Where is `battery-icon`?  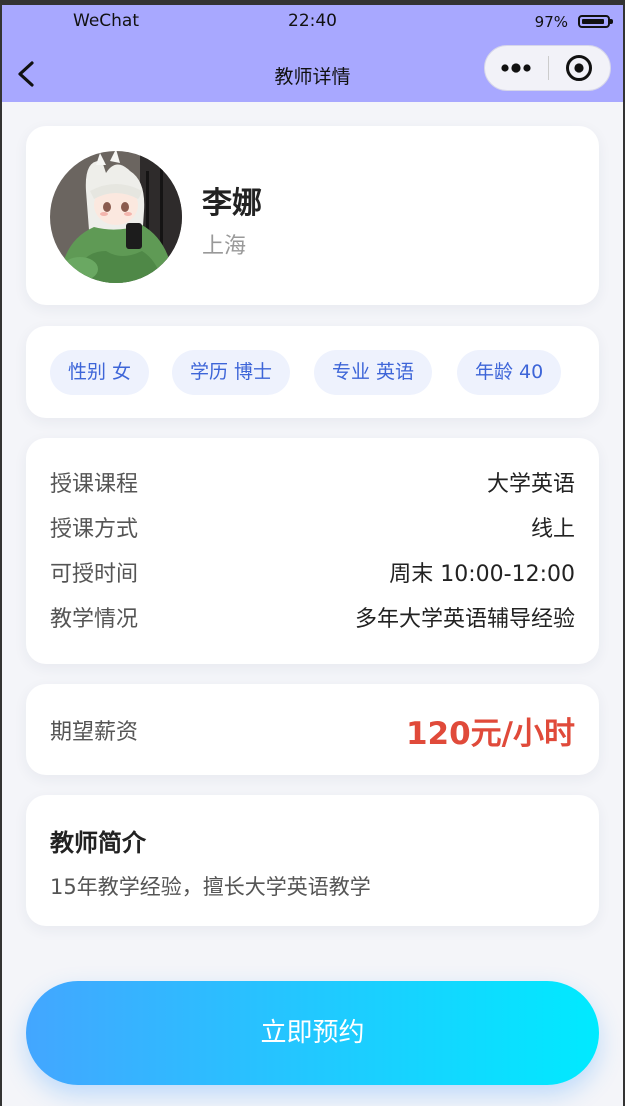 battery-icon is located at coordinates (595, 21).